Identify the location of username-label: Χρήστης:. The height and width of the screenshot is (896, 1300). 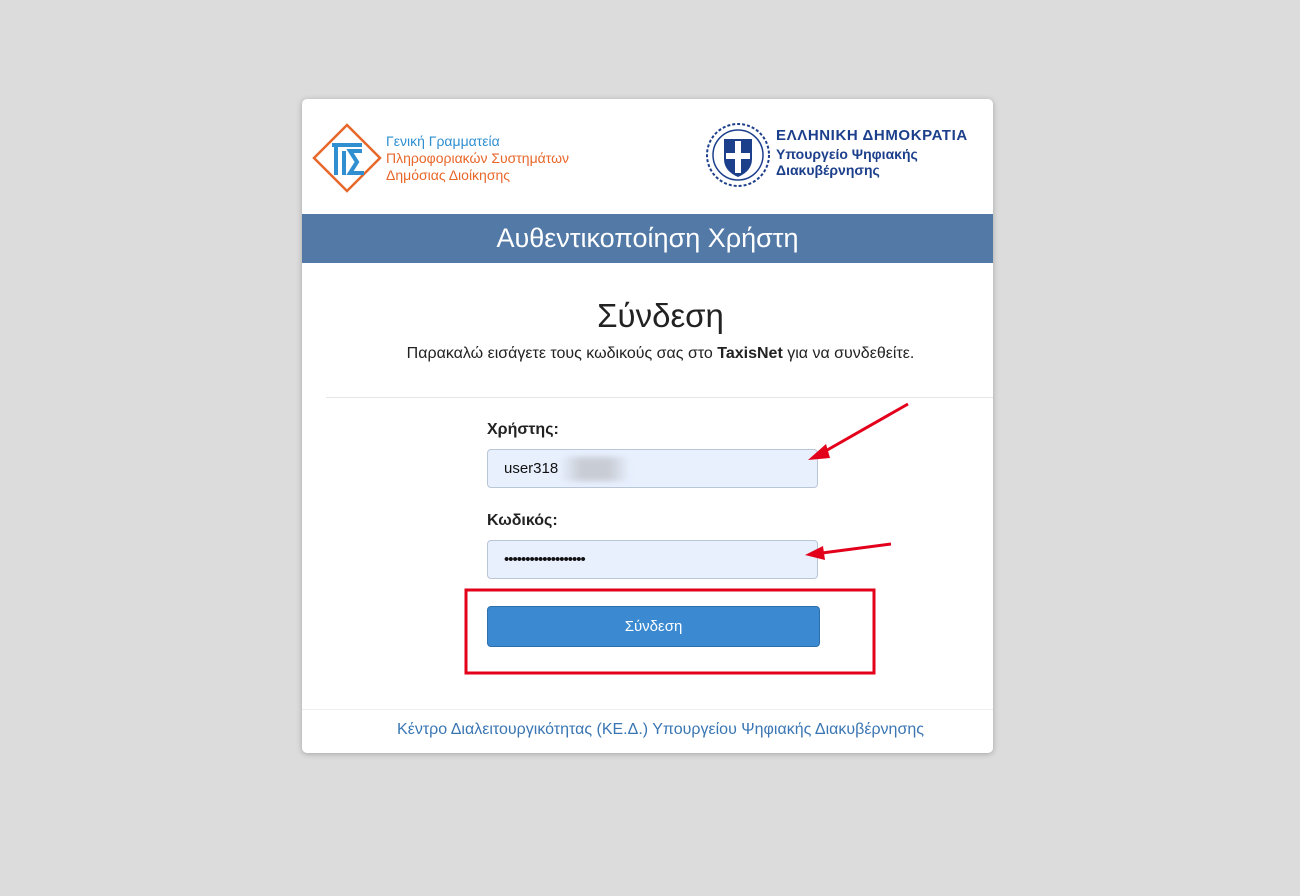
(523, 429).